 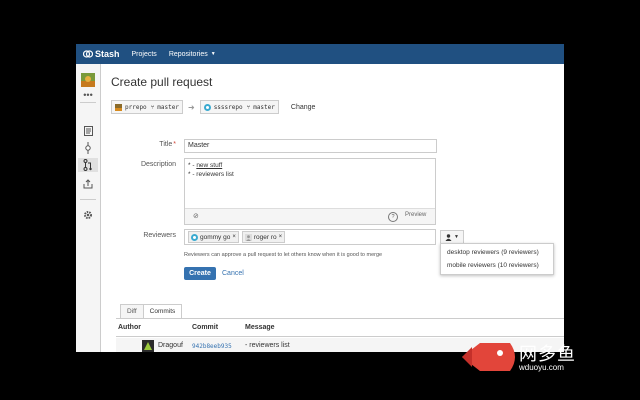 I want to click on reviewer-groups-button: ▼, so click(x=452, y=237).